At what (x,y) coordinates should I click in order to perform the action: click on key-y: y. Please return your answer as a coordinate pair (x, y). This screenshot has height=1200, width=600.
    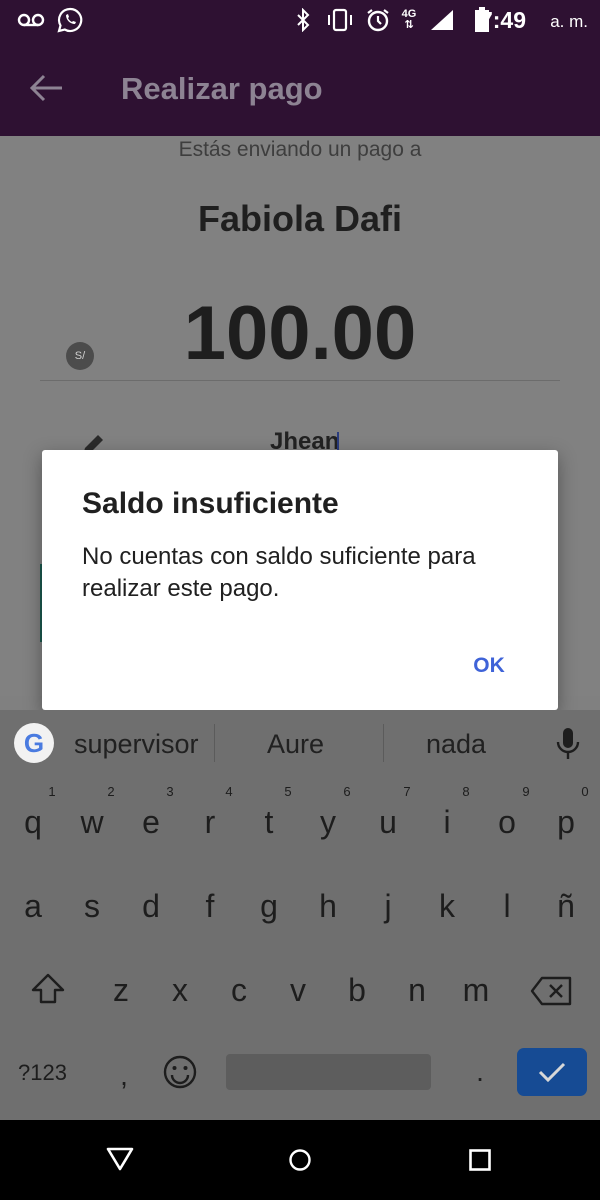
    Looking at the image, I should click on (328, 822).